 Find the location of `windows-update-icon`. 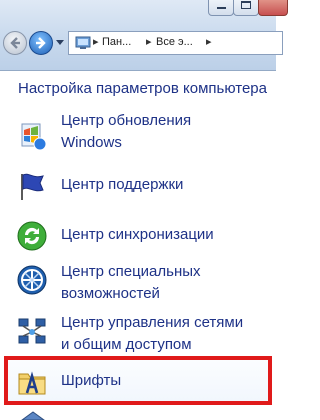

windows-update-icon is located at coordinates (34, 137).